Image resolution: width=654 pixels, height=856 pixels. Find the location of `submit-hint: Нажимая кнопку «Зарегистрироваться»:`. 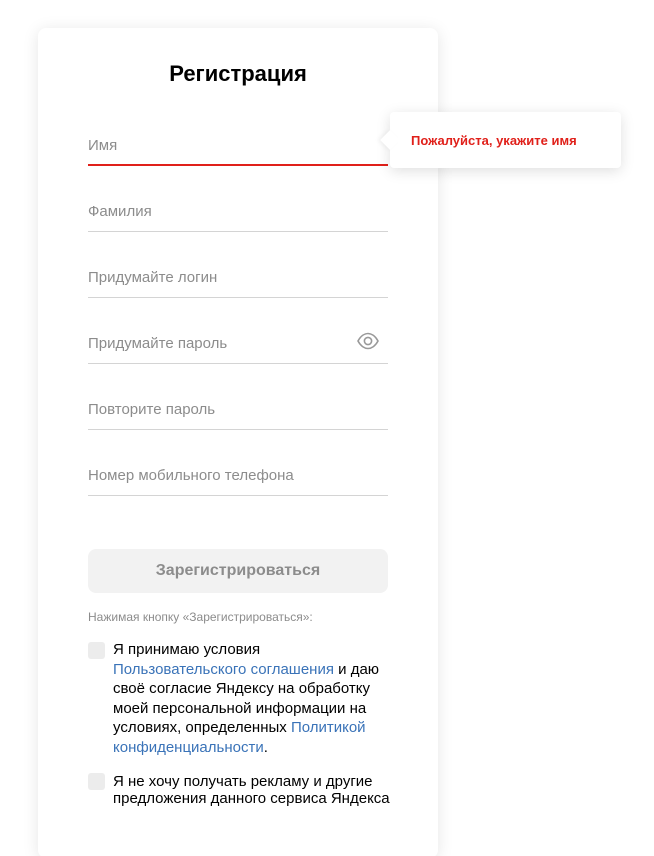

submit-hint: Нажимая кнопку «Зарегистрироваться»: is located at coordinates (200, 617).